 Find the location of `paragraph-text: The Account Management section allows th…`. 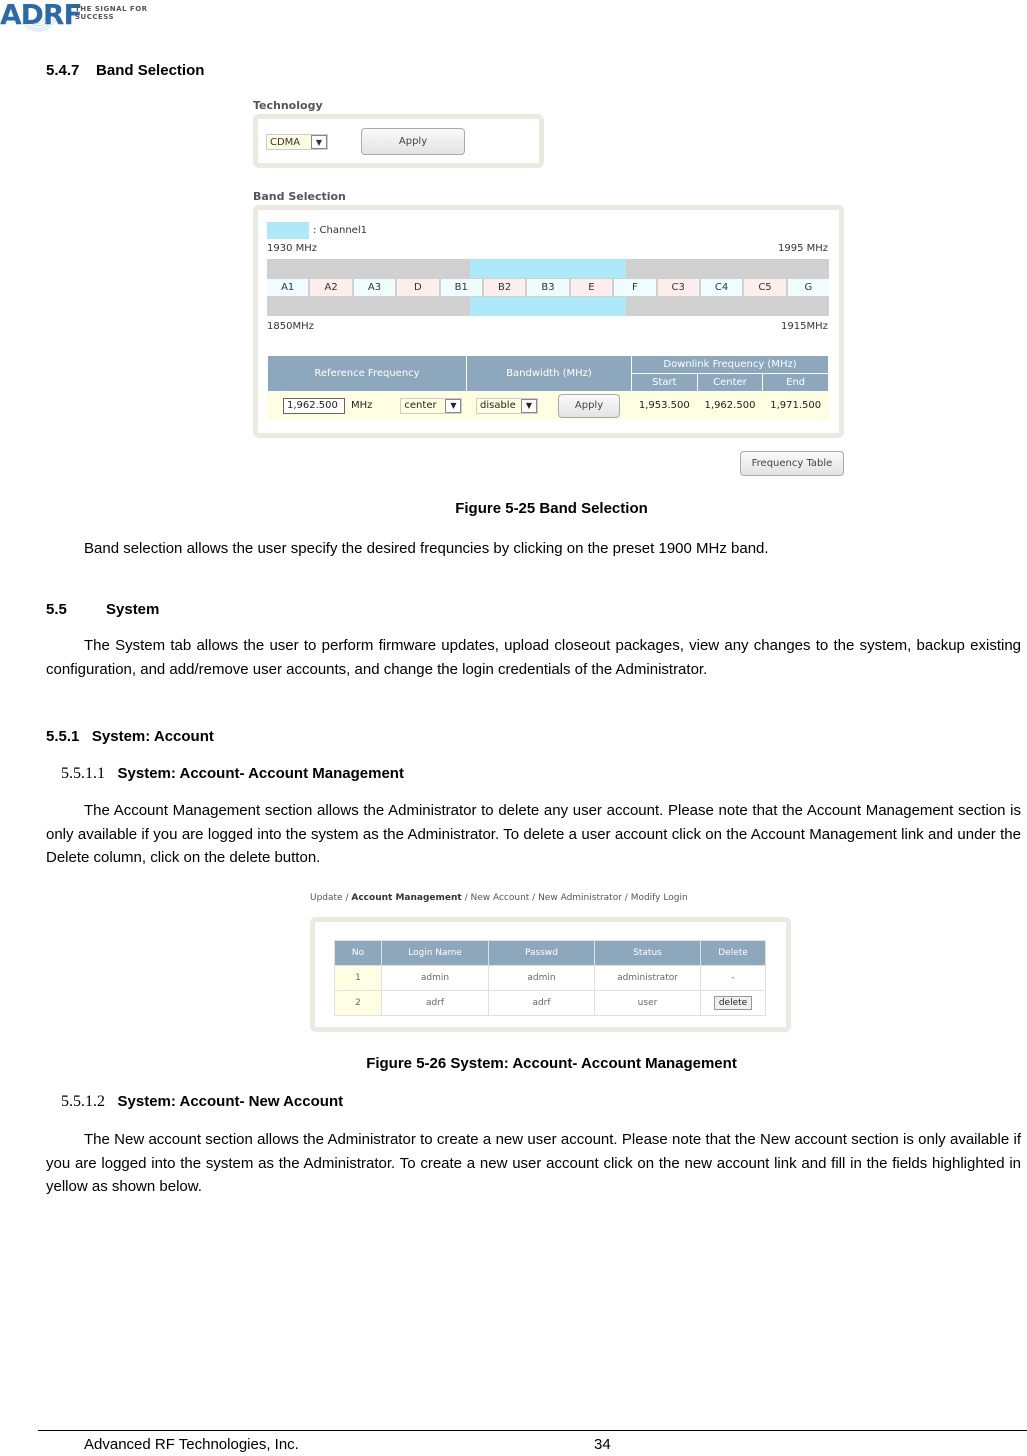

paragraph-text: The Account Management section allows th… is located at coordinates (533, 834).